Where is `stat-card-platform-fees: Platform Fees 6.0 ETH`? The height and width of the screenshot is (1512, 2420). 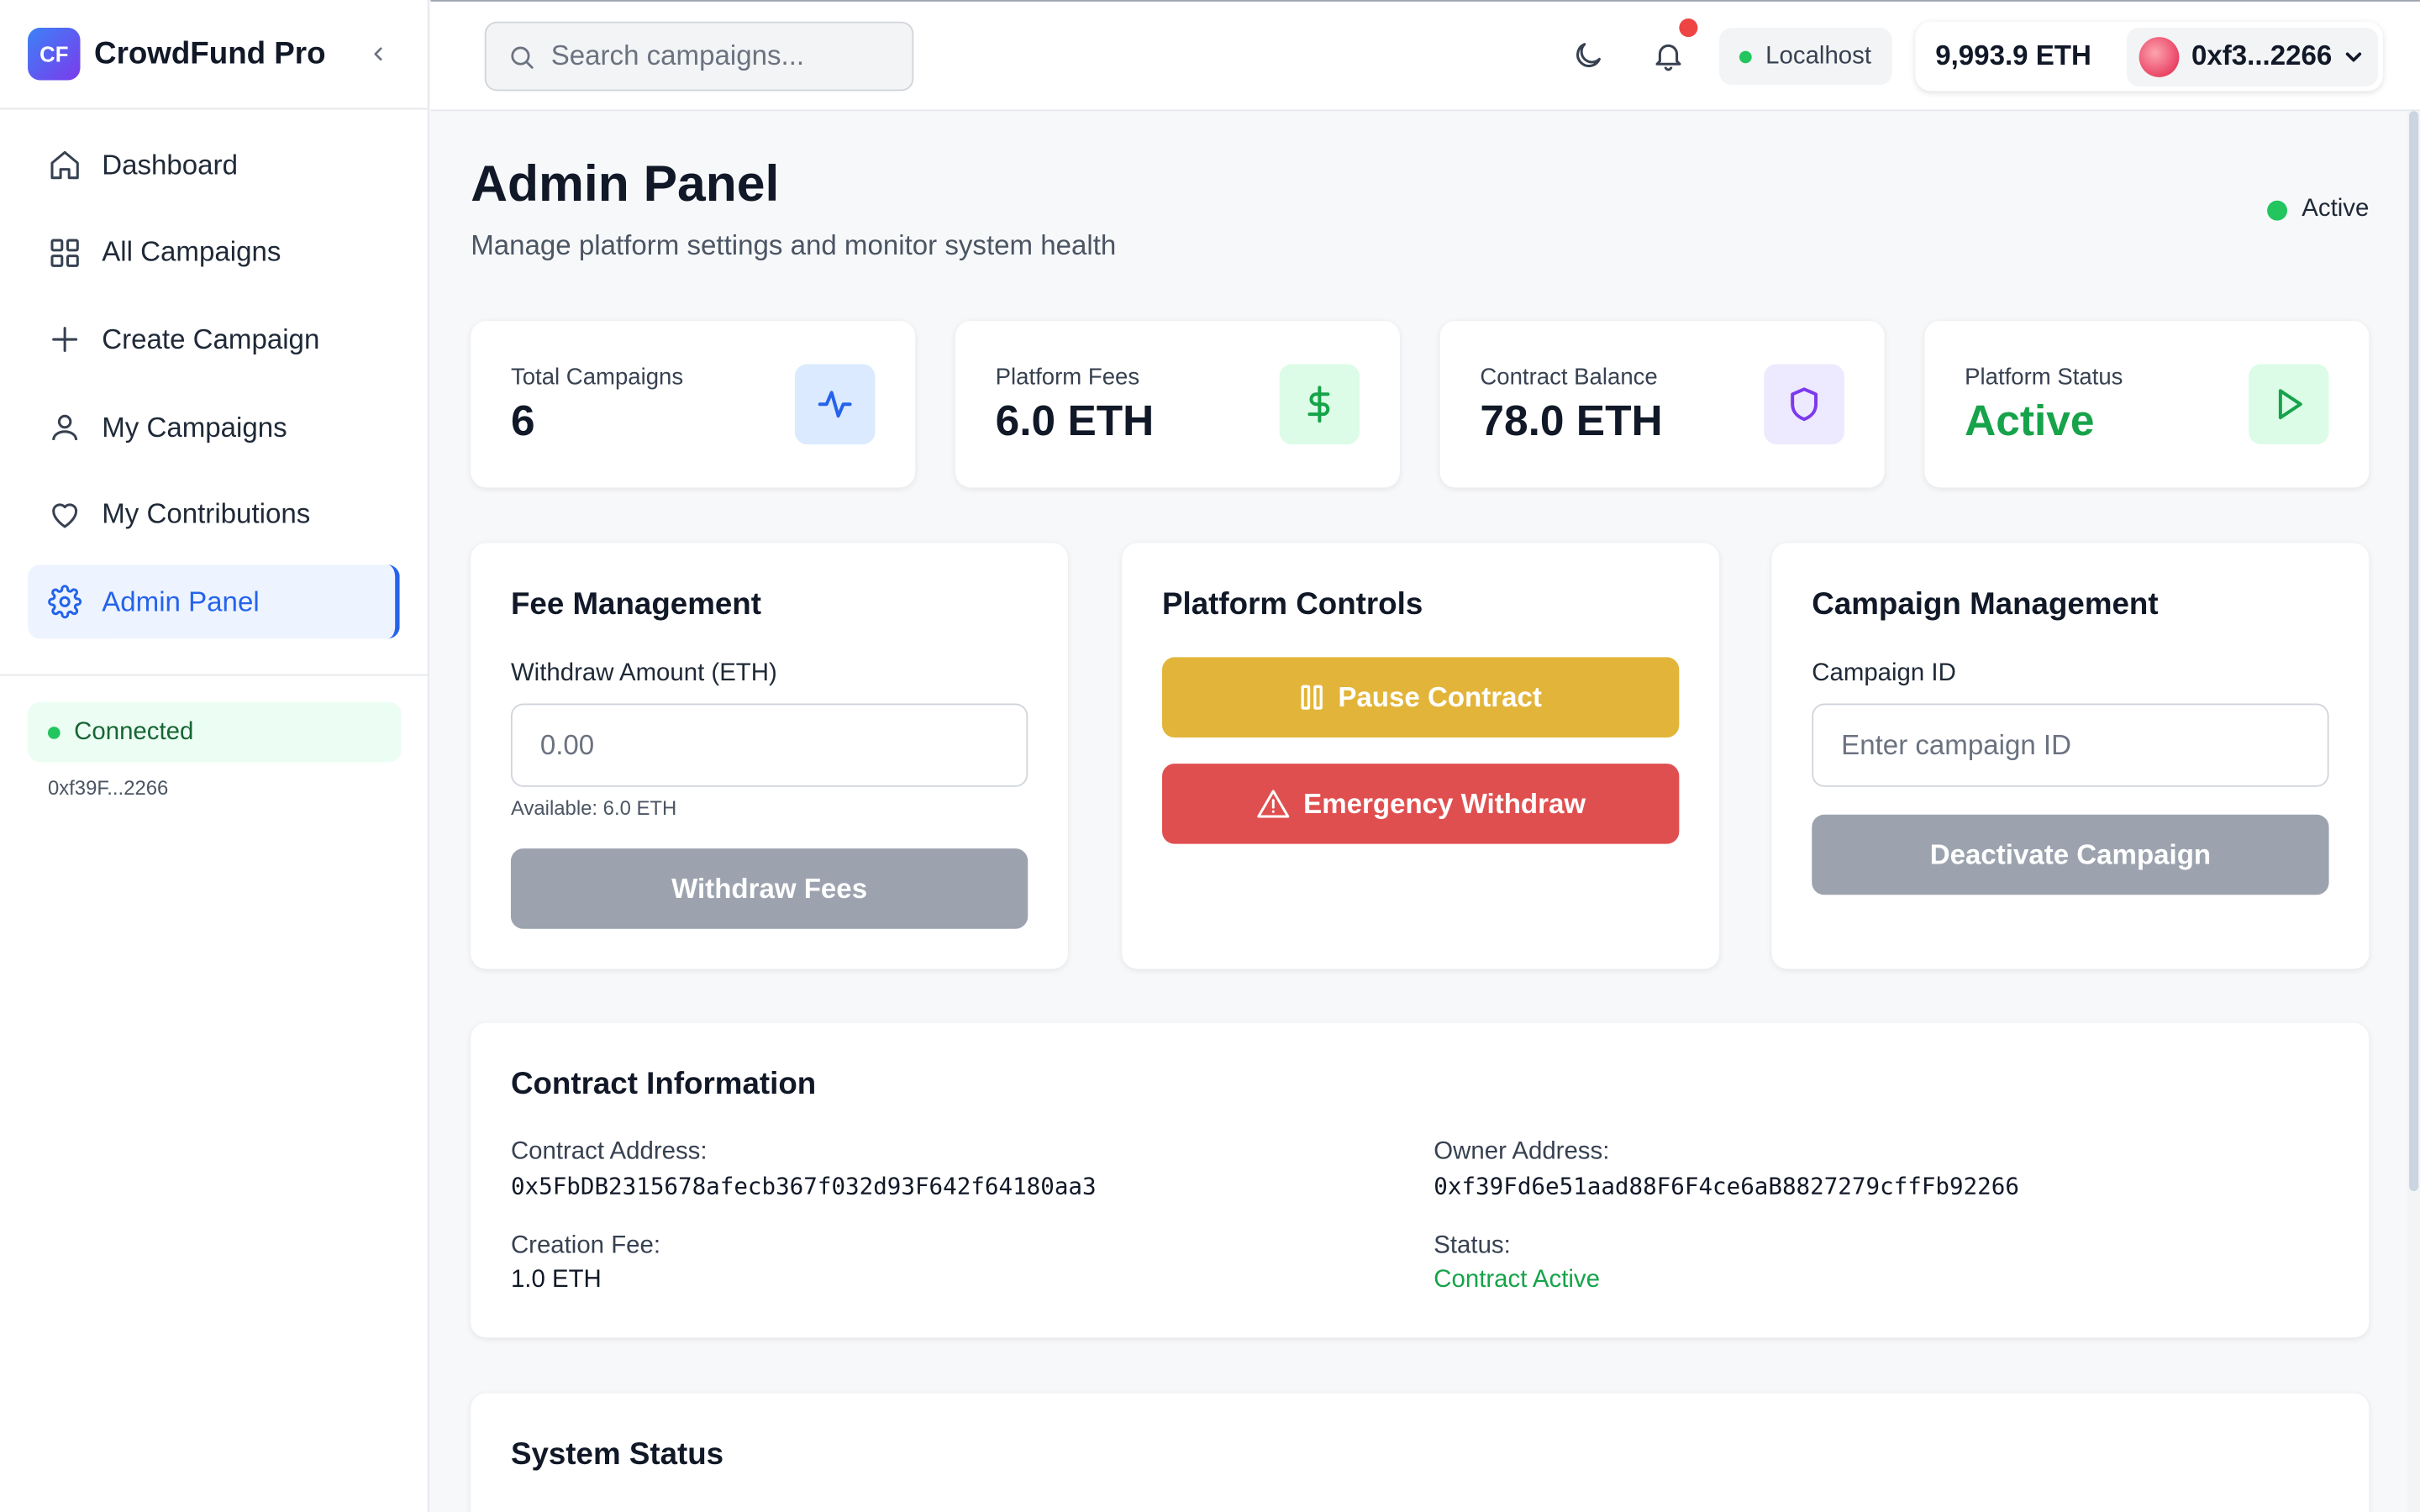
stat-card-platform-fees: Platform Fees 6.0 ETH is located at coordinates (1177, 404).